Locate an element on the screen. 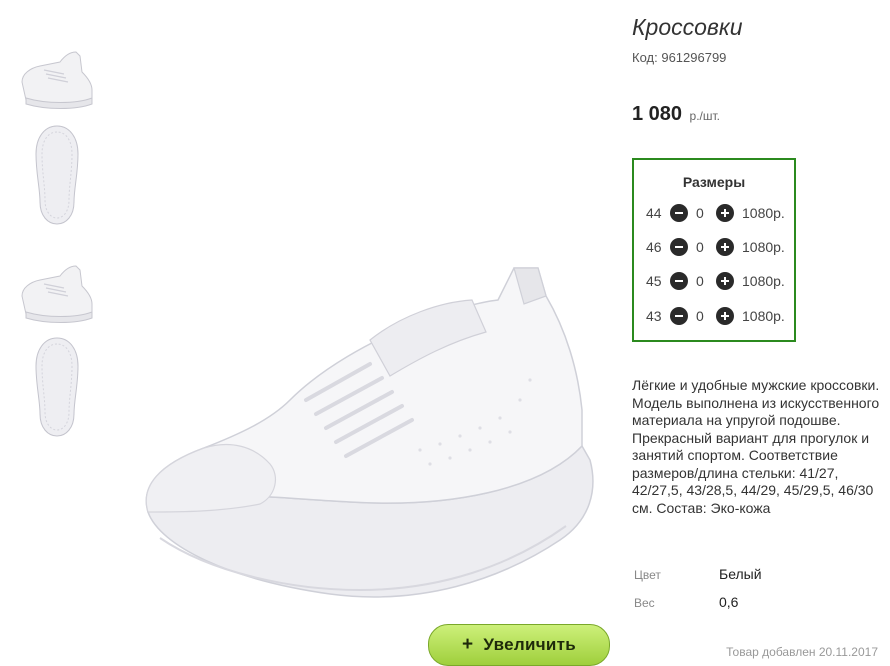  property-key: Цвет is located at coordinates (647, 575).